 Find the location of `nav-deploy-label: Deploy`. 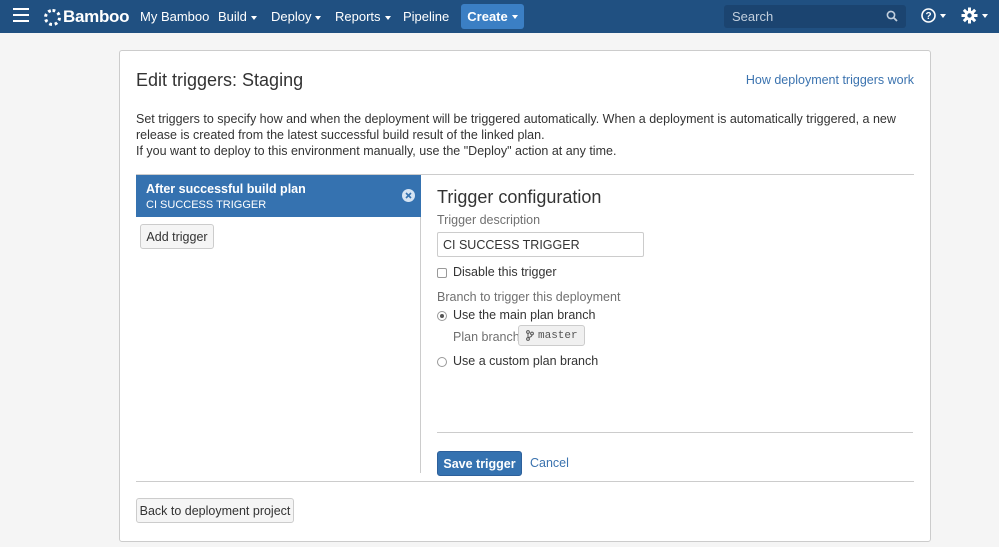

nav-deploy-label: Deploy is located at coordinates (291, 16).